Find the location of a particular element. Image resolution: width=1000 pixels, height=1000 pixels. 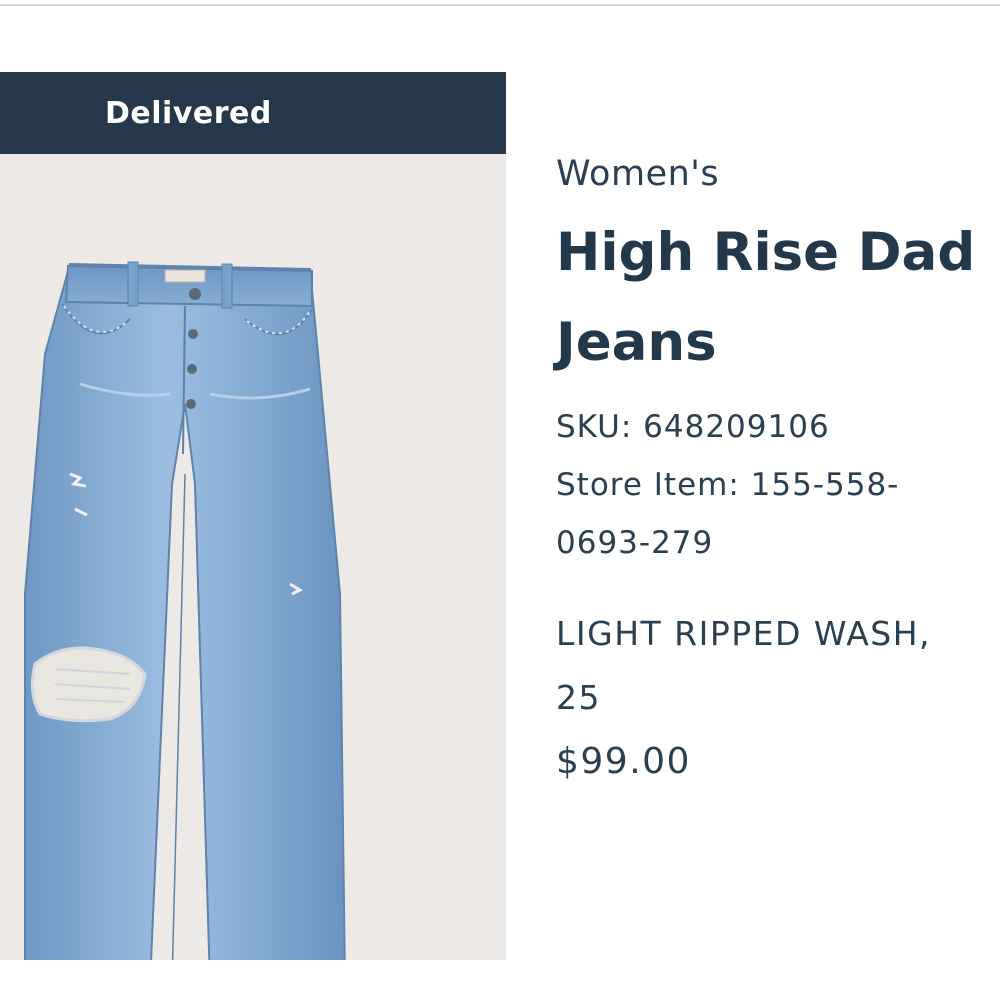

delivery-status-banner: Delivered is located at coordinates (253, 113).